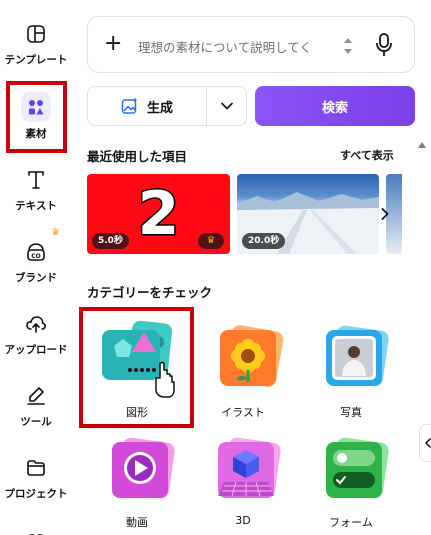 Image resolution: width=431 pixels, height=535 pixels. What do you see at coordinates (367, 155) in the screenshot?
I see `see-all-link: すべて表示` at bounding box center [367, 155].